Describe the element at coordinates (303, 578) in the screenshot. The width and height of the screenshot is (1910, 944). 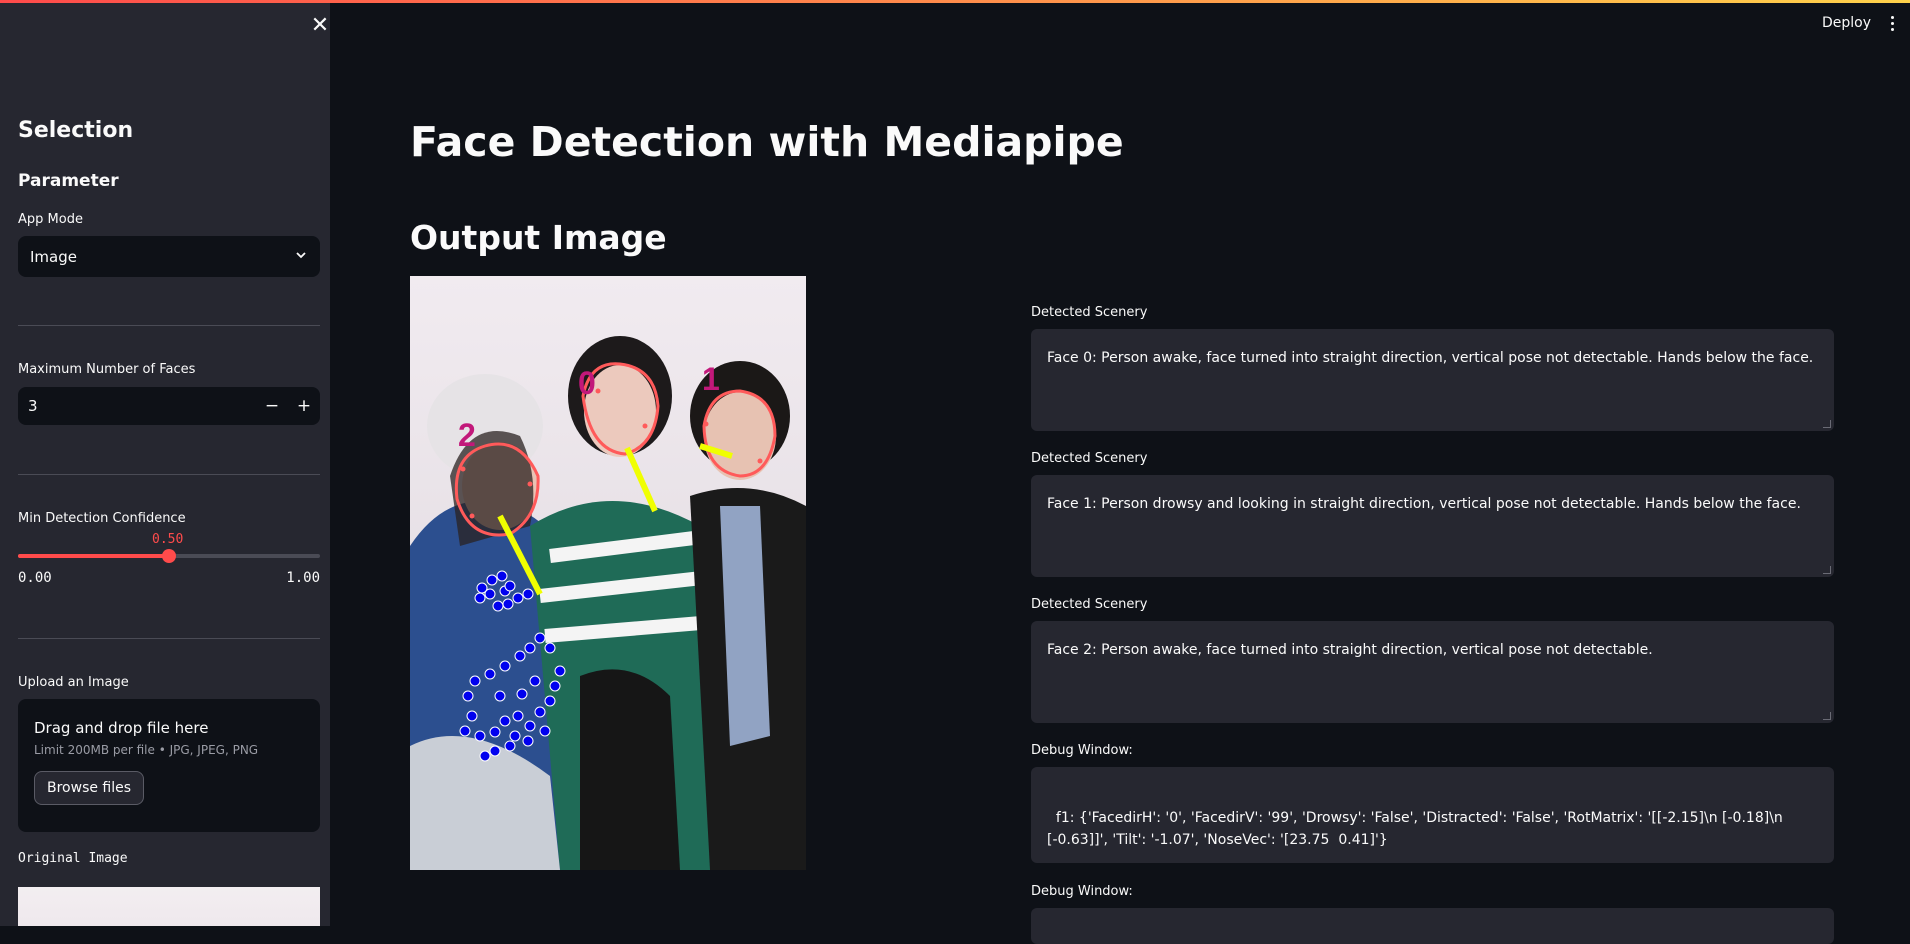
I see `slider-max-label: 1.00` at that location.